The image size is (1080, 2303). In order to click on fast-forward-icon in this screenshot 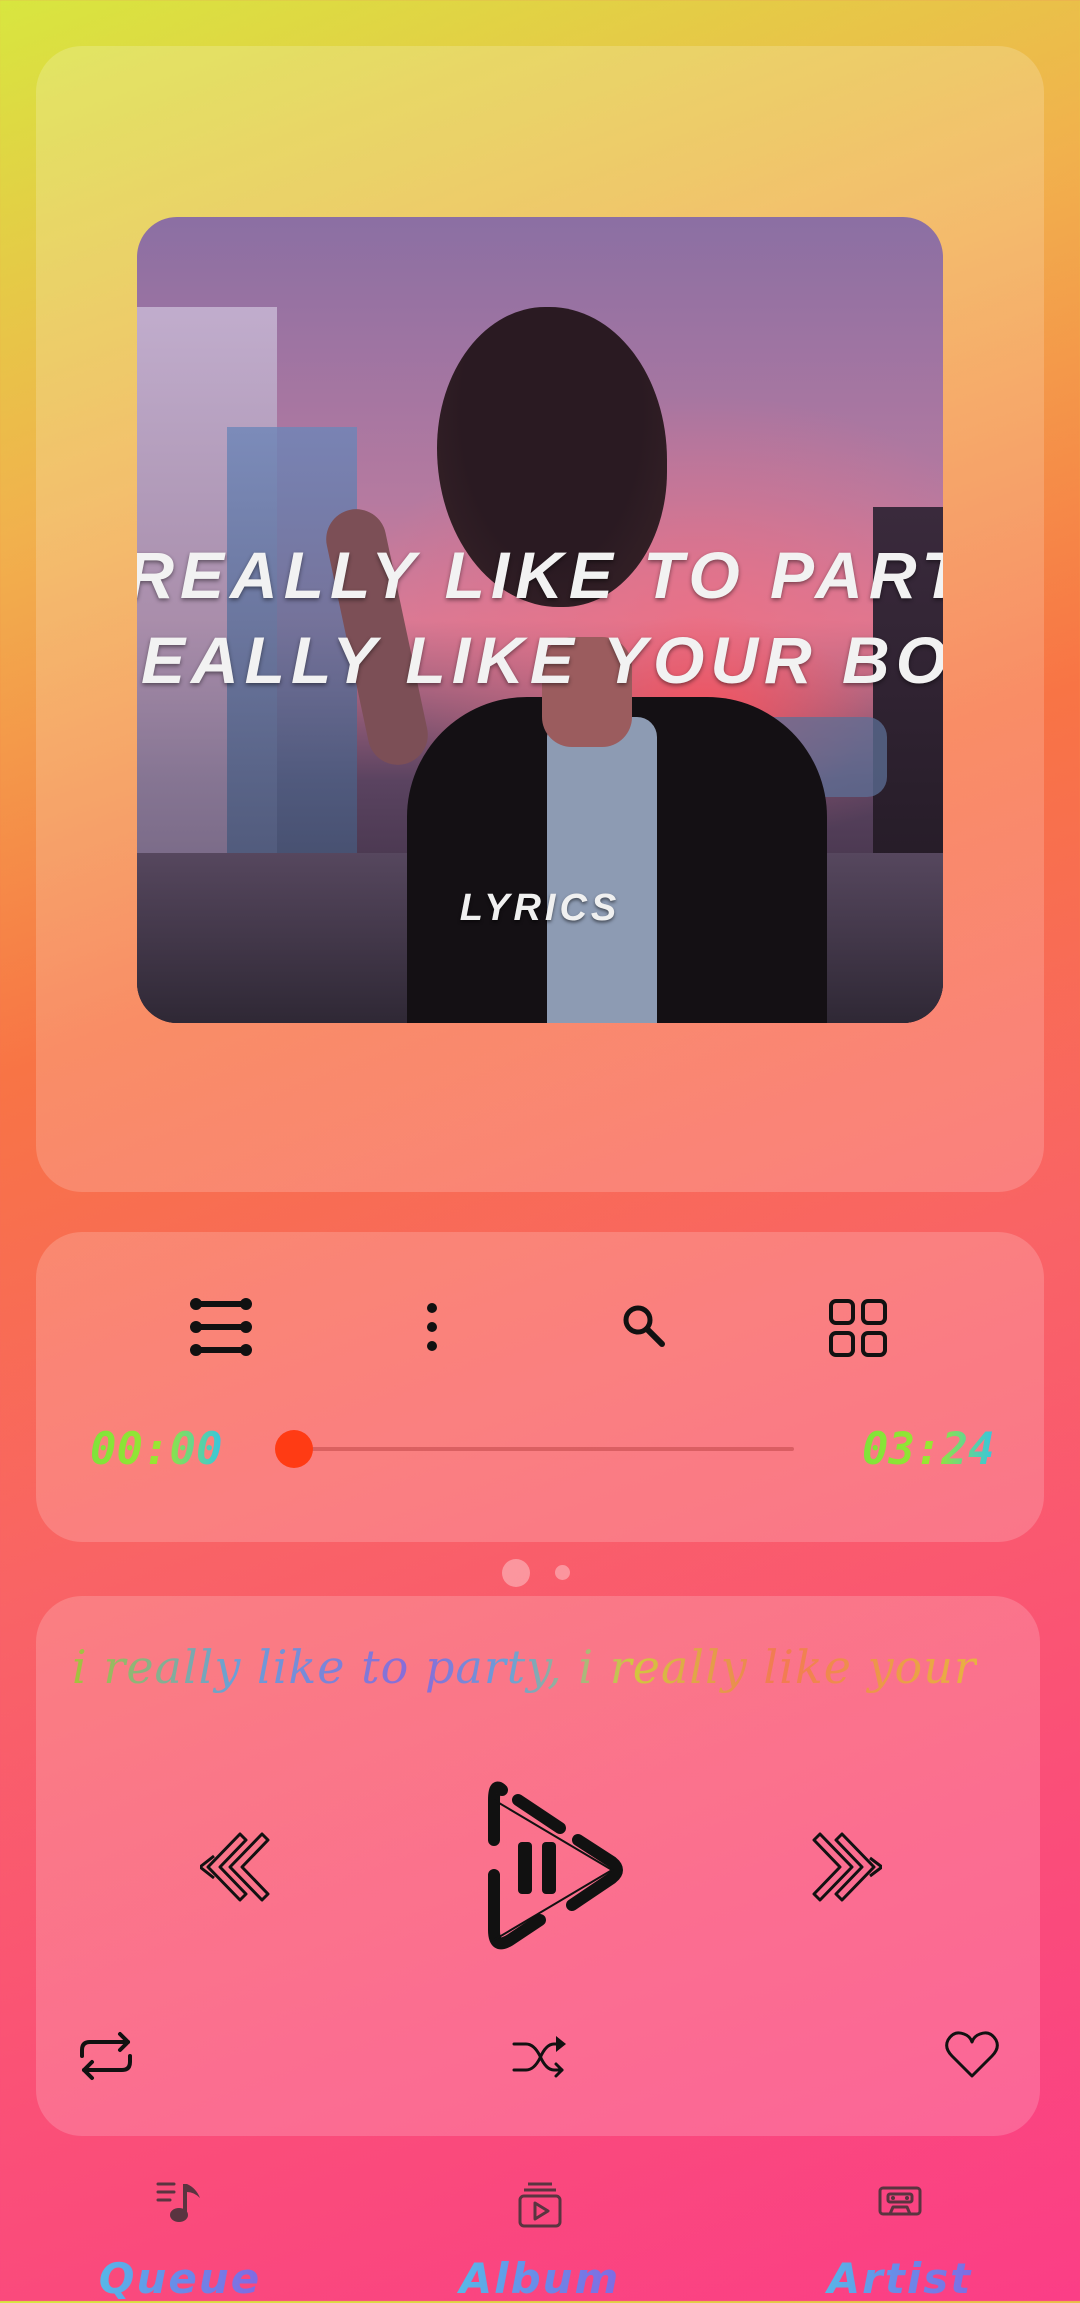, I will do `click(847, 1867)`.